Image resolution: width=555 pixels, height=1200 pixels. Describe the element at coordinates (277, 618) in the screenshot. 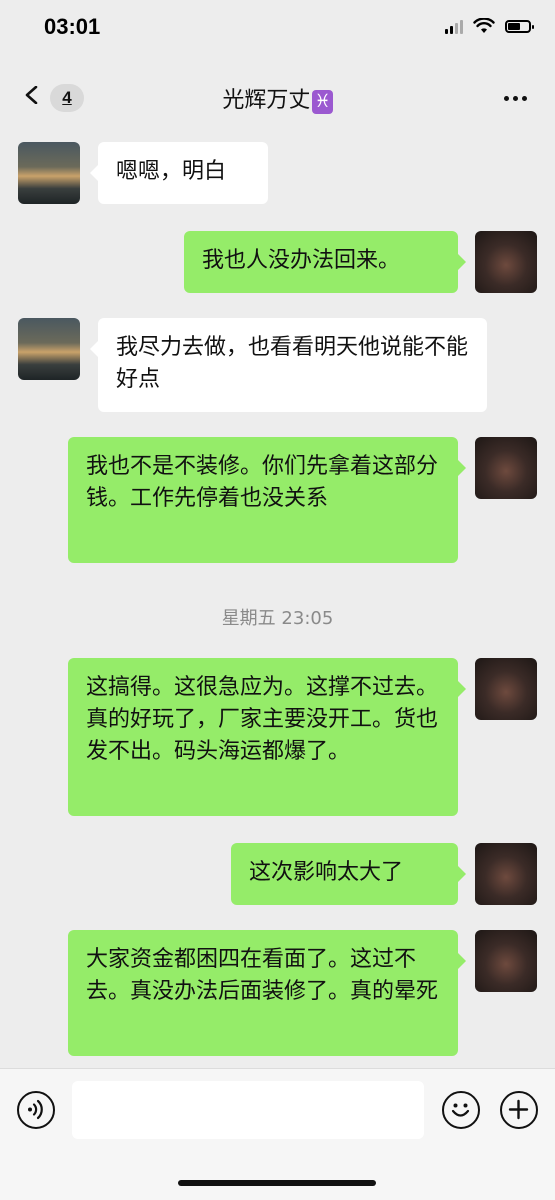

I see `message-timestamp: 星期五 23:05` at that location.